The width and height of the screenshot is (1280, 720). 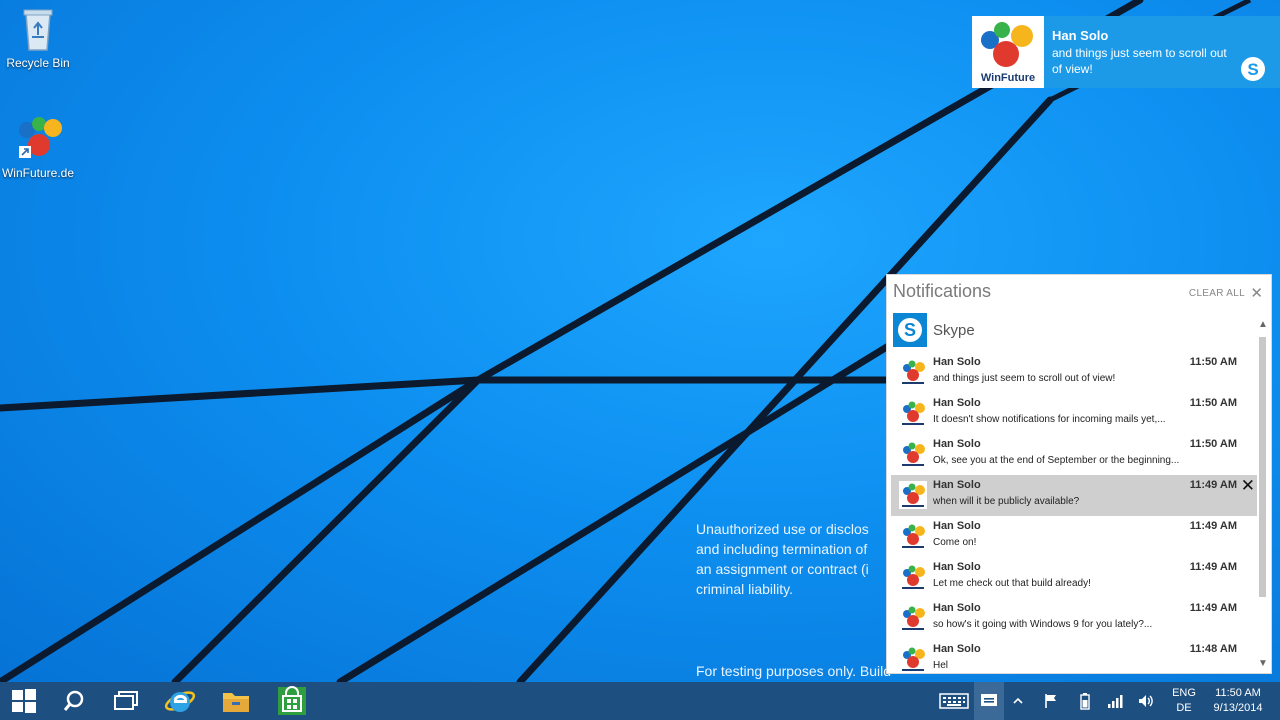 I want to click on testing-watermark-text: For testing purposes only. Build 9, so click(x=796, y=671).